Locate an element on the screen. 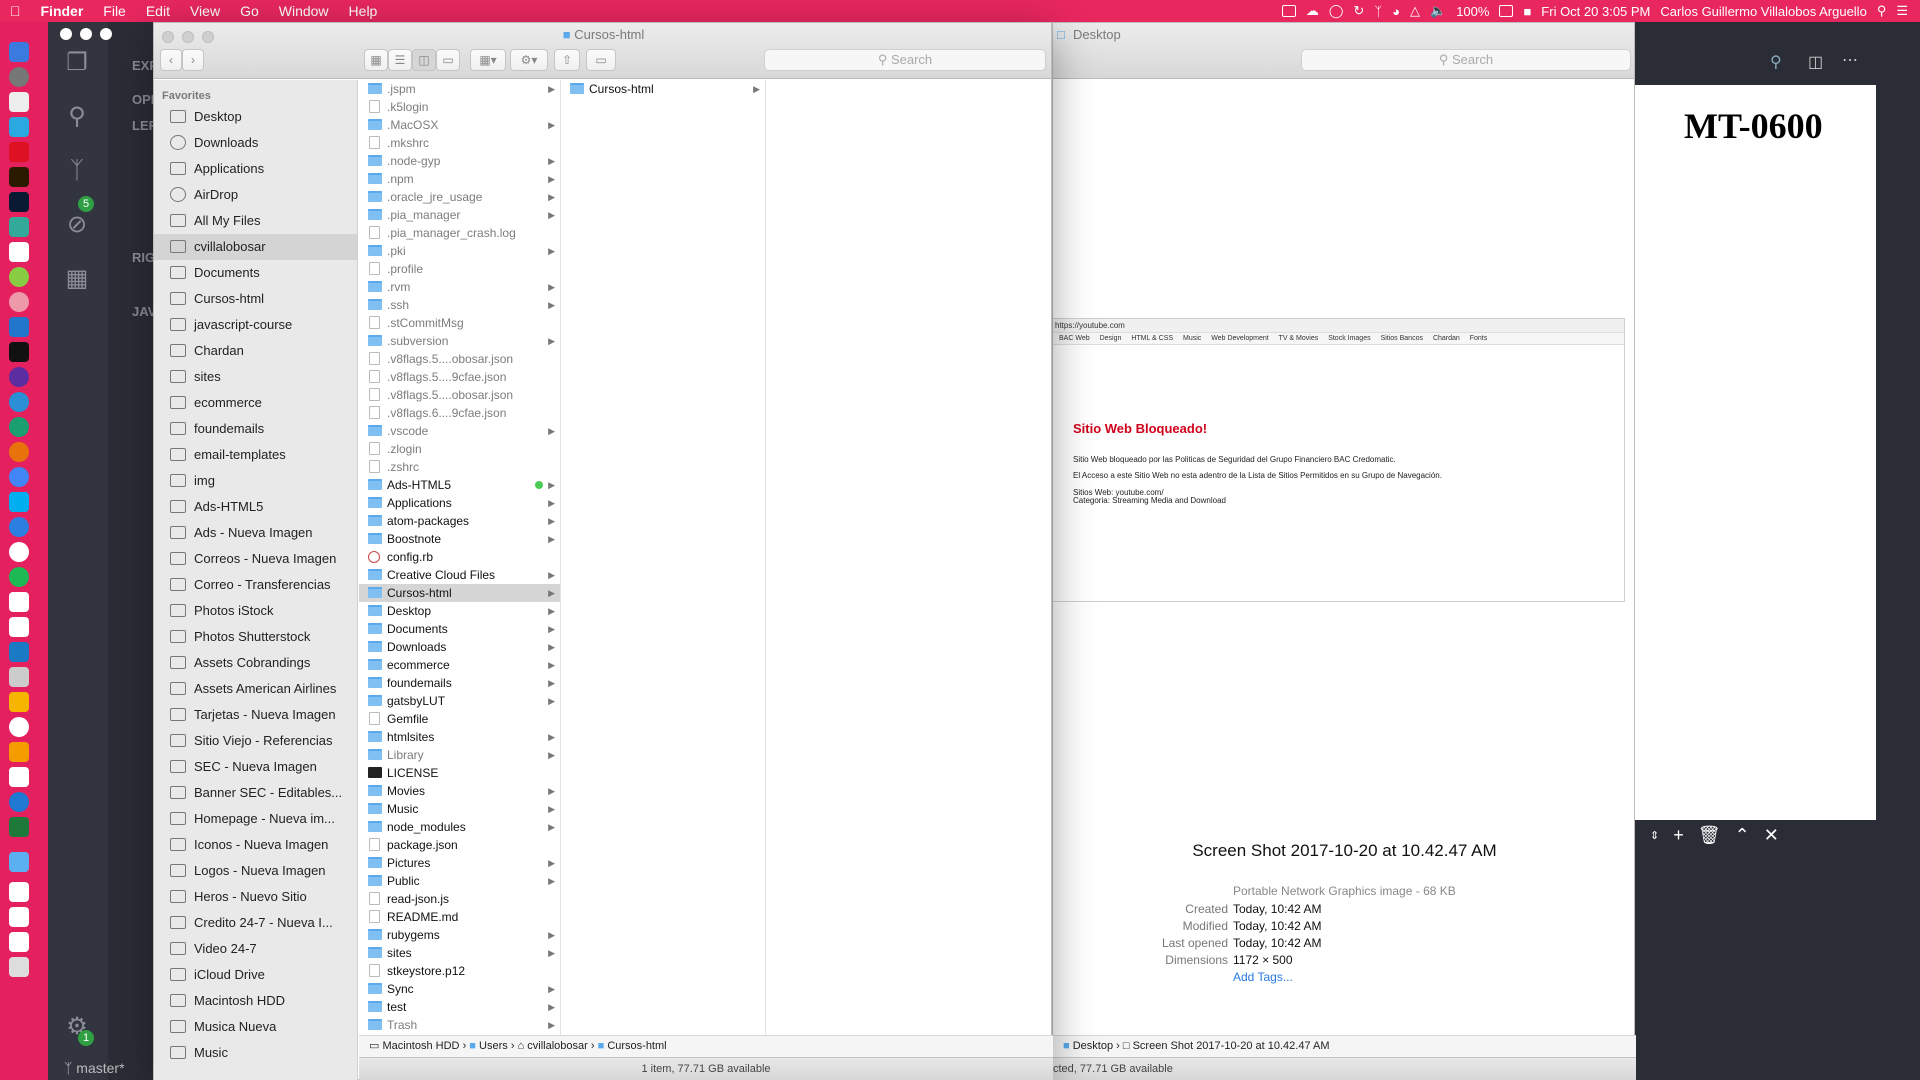 This screenshot has height=1080, width=1920. path-segment: Users is located at coordinates (493, 1046).